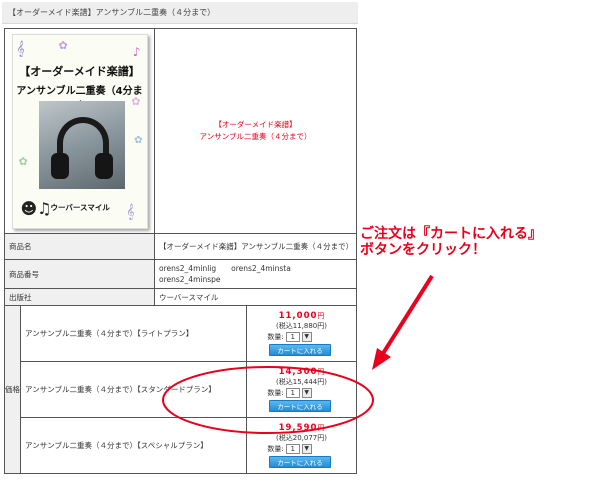 The height and width of the screenshot is (484, 602). Describe the element at coordinates (301, 316) in the screenshot. I see `plan-price: 11,000円` at that location.